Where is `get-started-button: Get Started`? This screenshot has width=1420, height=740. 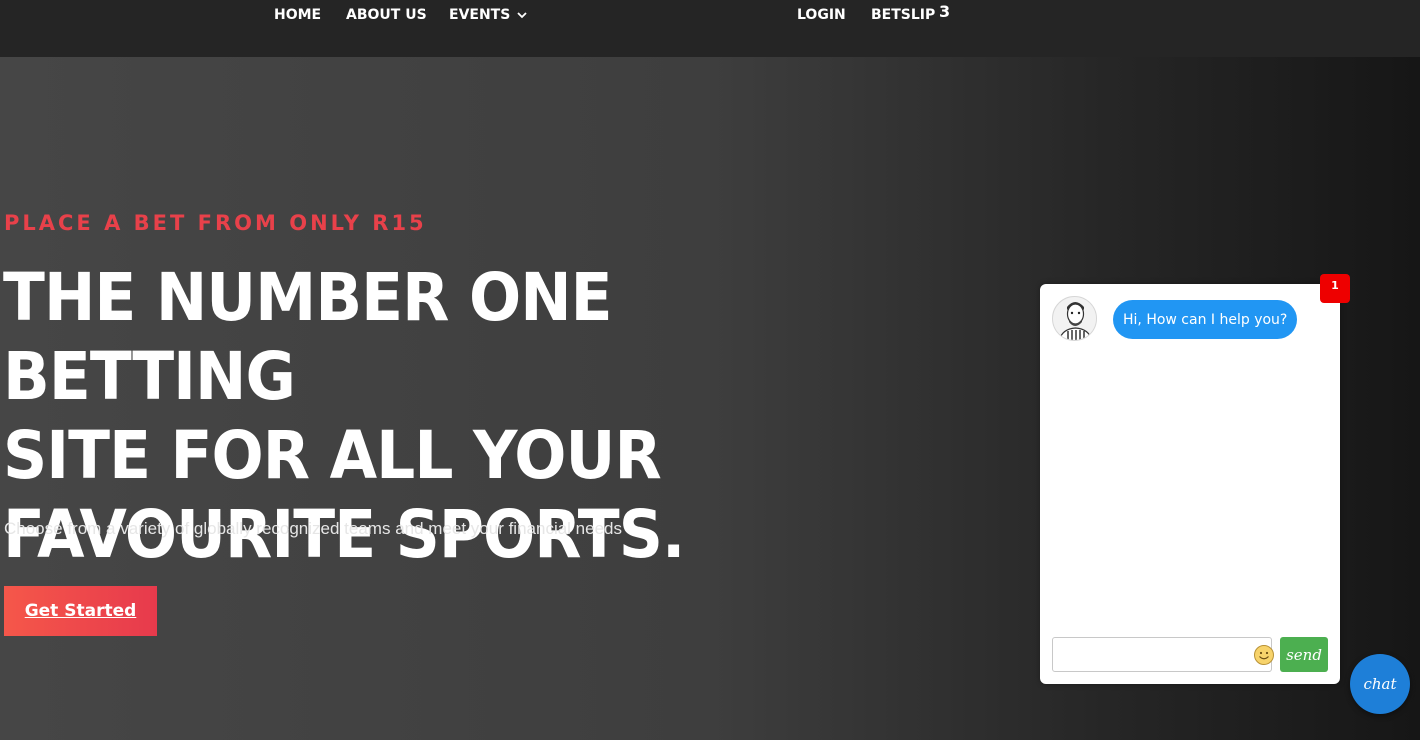
get-started-button: Get Started is located at coordinates (80, 611).